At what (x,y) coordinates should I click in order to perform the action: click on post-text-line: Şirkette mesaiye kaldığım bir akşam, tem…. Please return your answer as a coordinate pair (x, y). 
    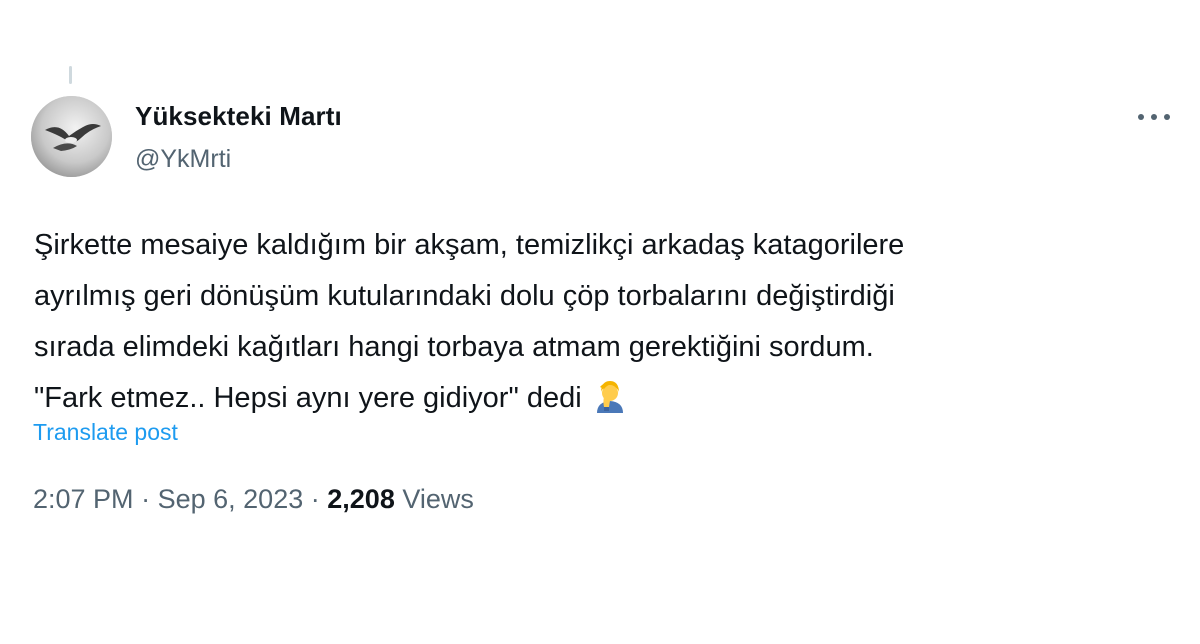
    Looking at the image, I should click on (469, 245).